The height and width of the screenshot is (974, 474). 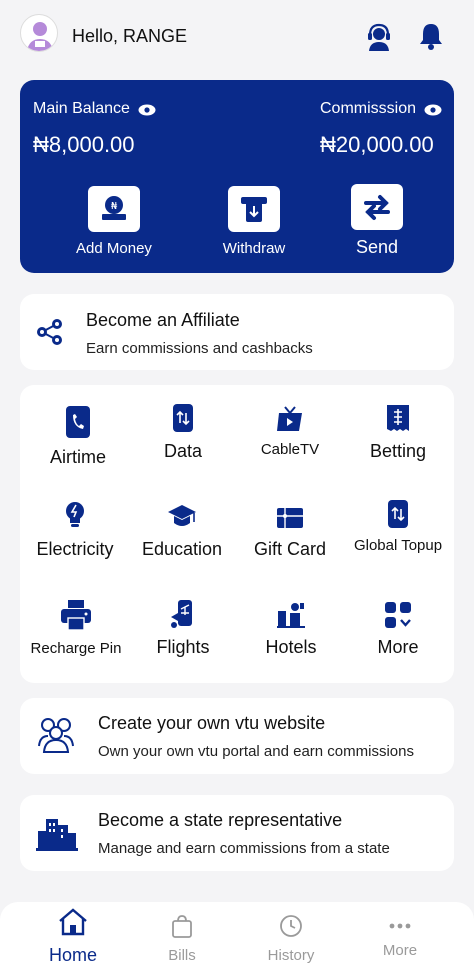 I want to click on service-airtime: Airtime, so click(x=78, y=435).